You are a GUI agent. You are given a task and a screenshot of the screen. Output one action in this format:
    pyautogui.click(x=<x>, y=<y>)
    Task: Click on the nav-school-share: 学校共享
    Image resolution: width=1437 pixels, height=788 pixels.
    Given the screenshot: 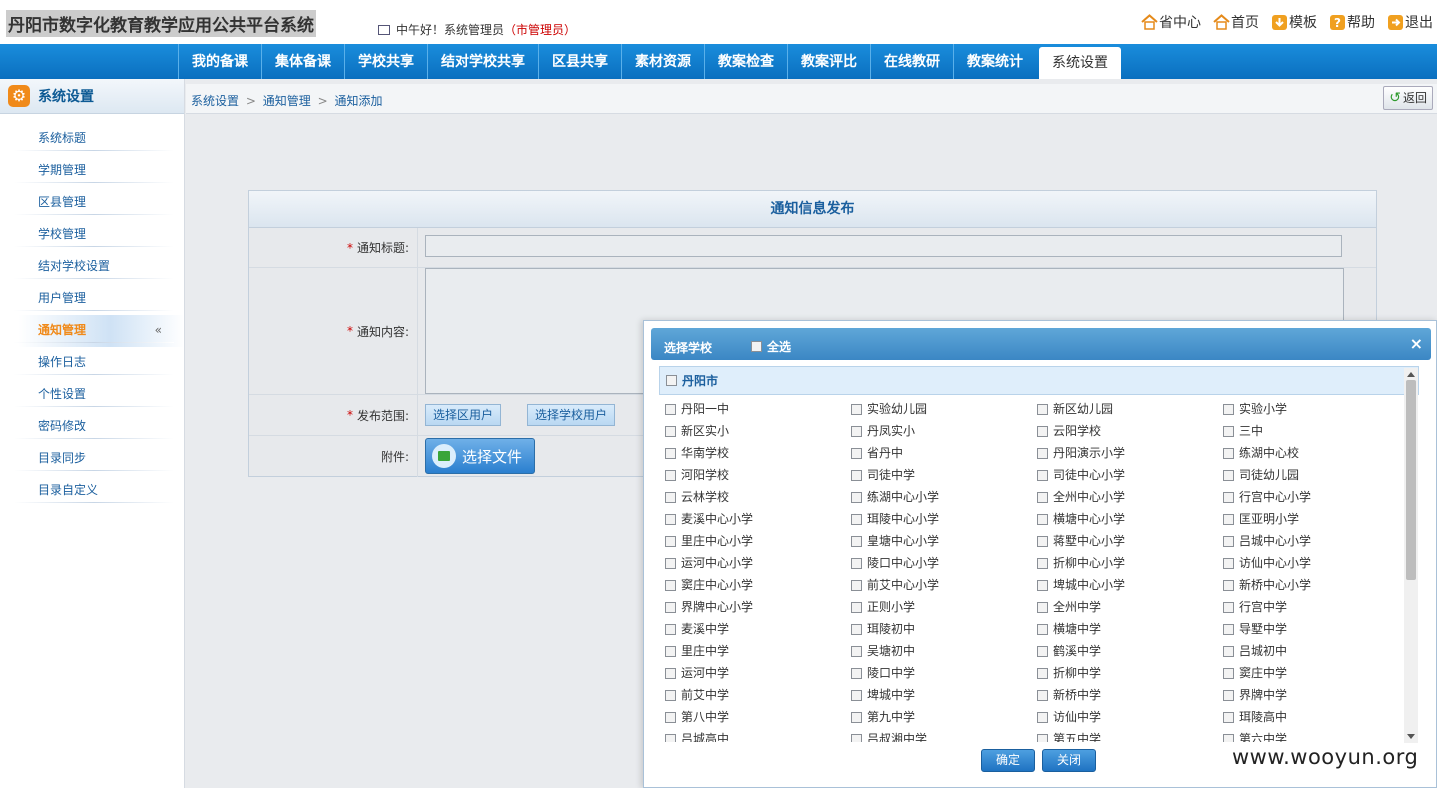 What is the action you would take?
    pyautogui.click(x=385, y=61)
    